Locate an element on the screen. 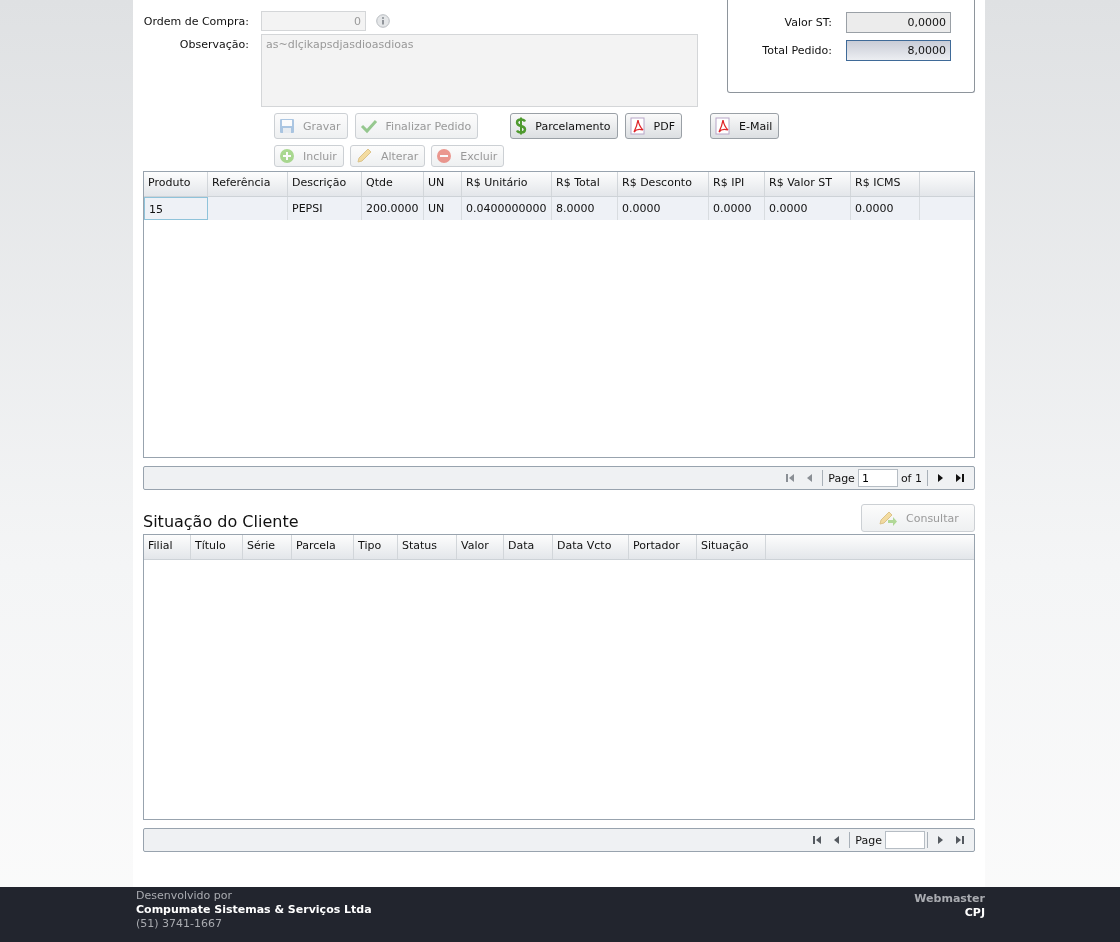 The image size is (1120, 942). total-label: Total Pedido: is located at coordinates (797, 50).